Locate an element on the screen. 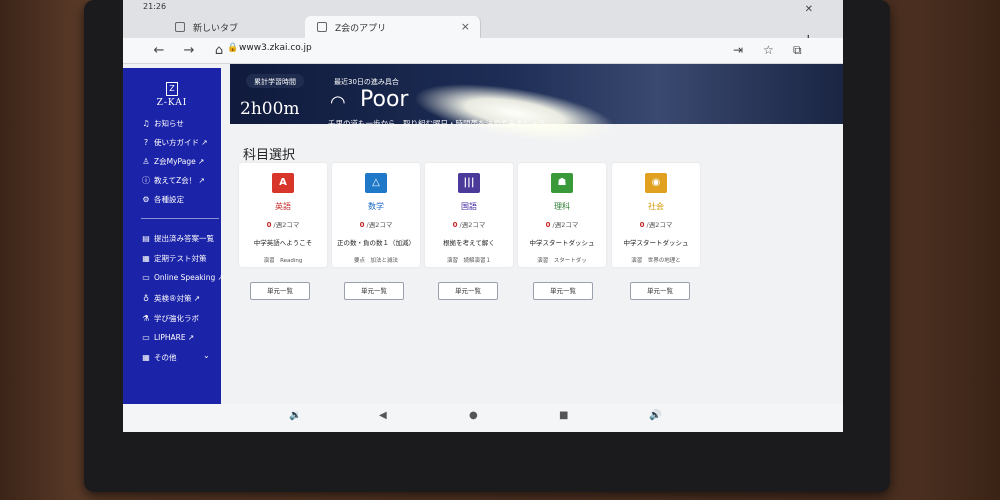 The width and height of the screenshot is (1000, 500). flask-icon: ⚗ is located at coordinates (146, 318).